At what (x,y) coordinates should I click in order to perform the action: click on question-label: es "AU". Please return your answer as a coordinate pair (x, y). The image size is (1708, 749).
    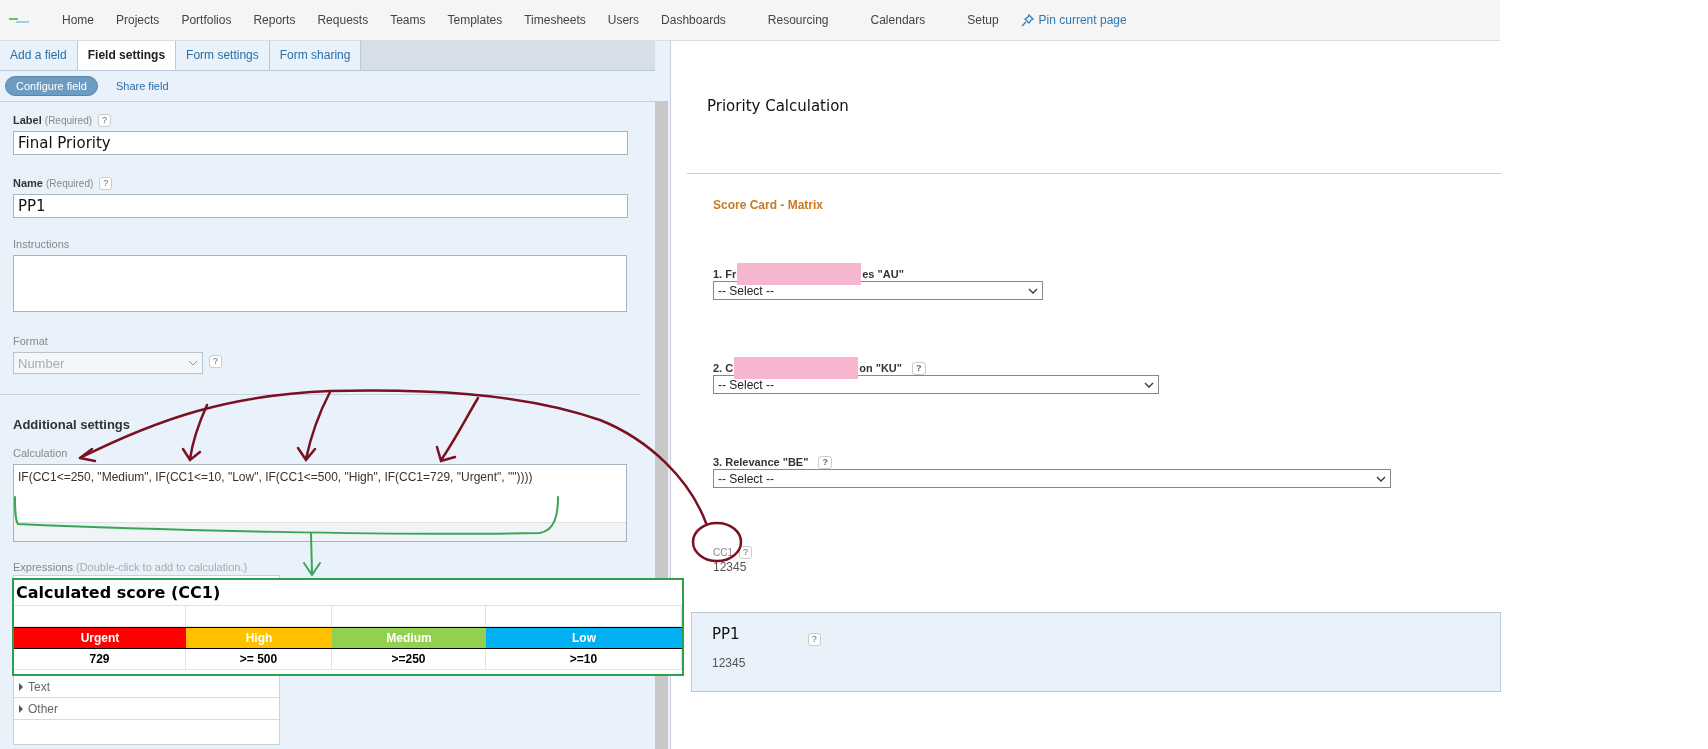
    Looking at the image, I should click on (883, 273).